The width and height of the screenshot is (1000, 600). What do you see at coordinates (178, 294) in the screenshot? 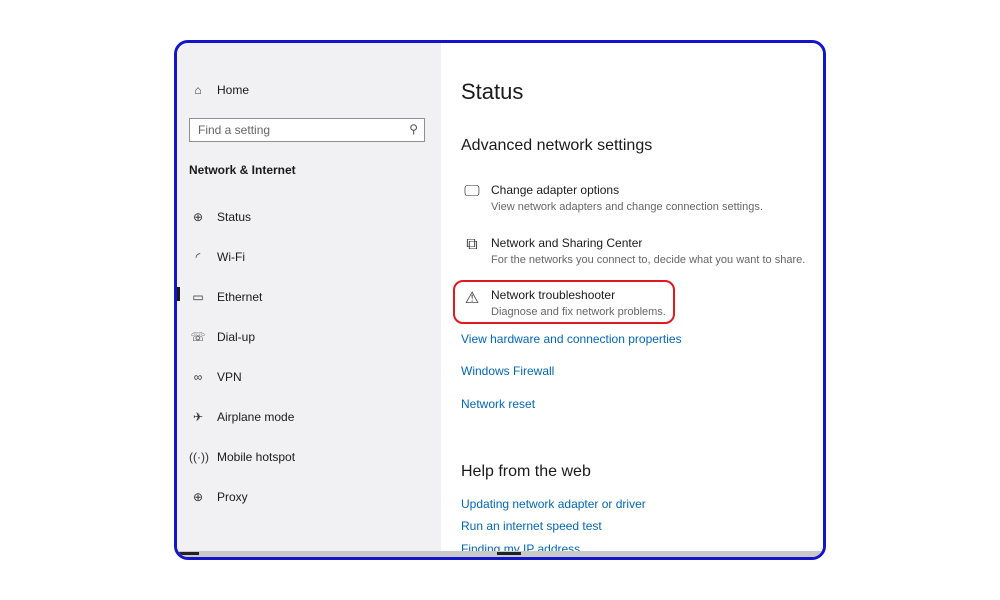
I see `active-indicator` at bounding box center [178, 294].